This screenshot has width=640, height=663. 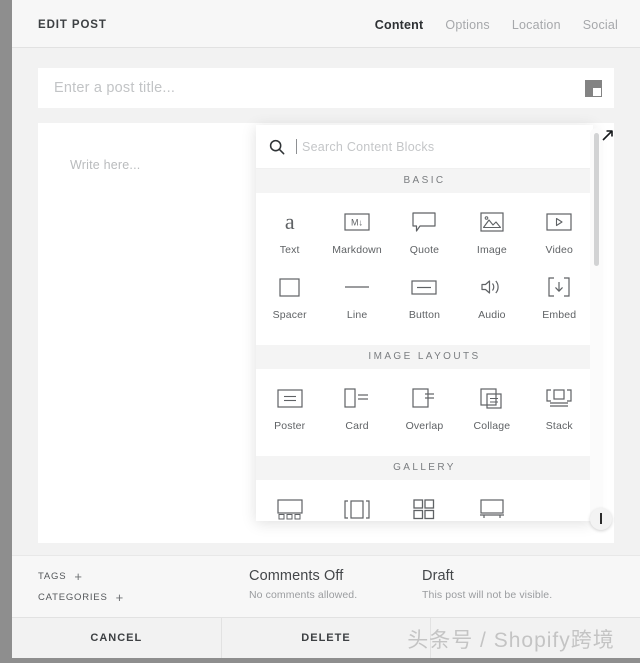 I want to click on categories-row: CATEGORIES +, so click(x=80, y=597).